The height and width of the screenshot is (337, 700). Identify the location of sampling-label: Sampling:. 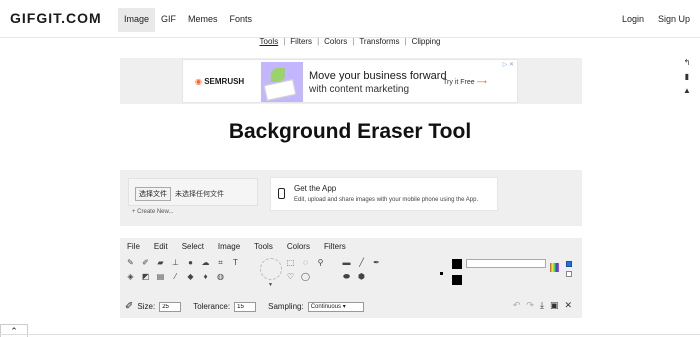
(286, 306).